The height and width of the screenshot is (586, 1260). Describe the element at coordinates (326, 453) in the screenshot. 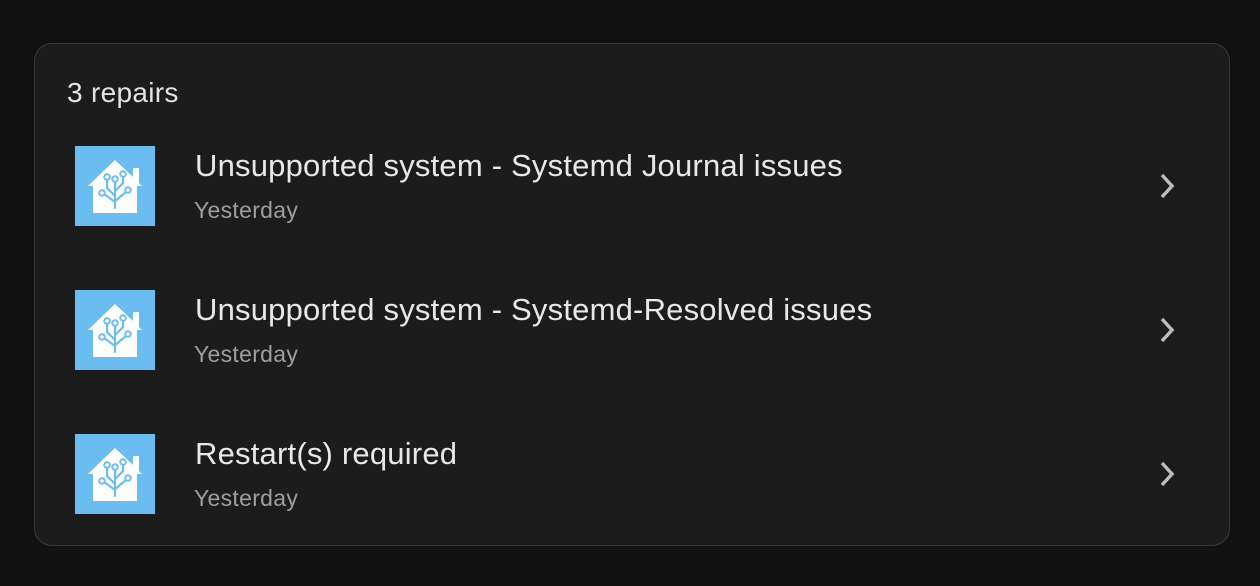

I see `repair-title: Restart(s) required` at that location.